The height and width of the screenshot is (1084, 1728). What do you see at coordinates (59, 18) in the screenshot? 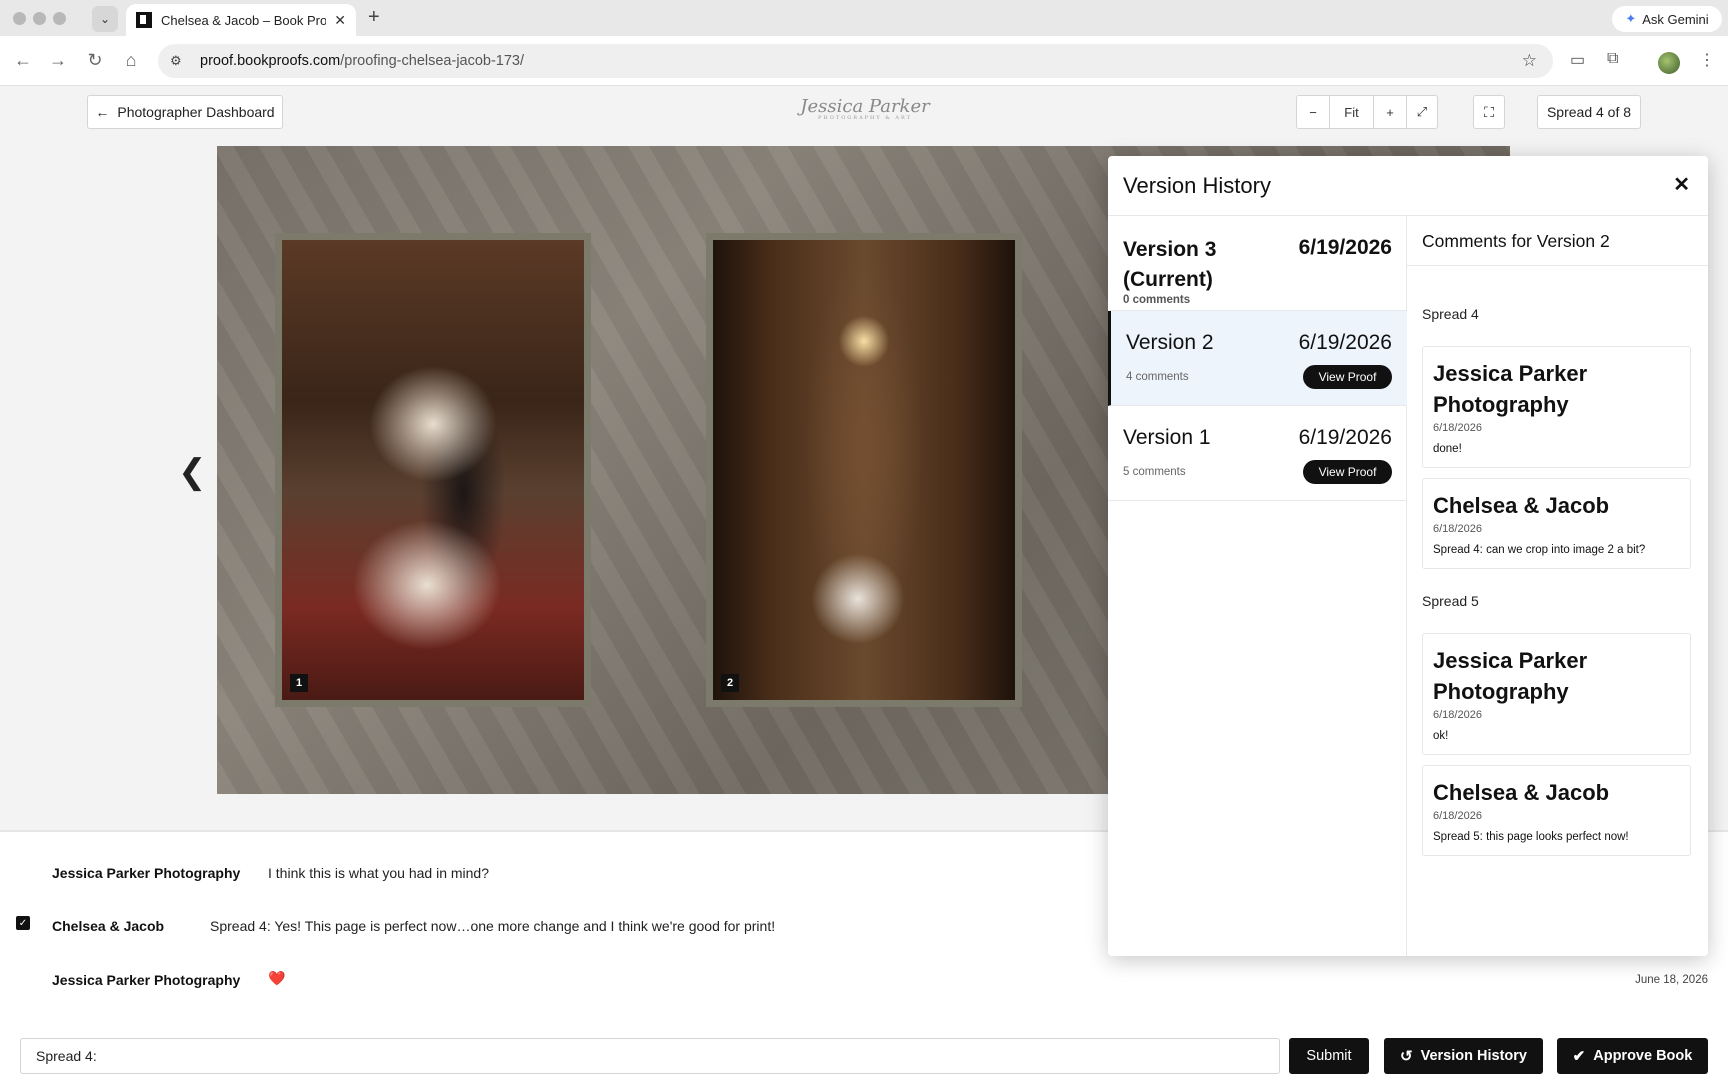
I see `maximize-window-button` at bounding box center [59, 18].